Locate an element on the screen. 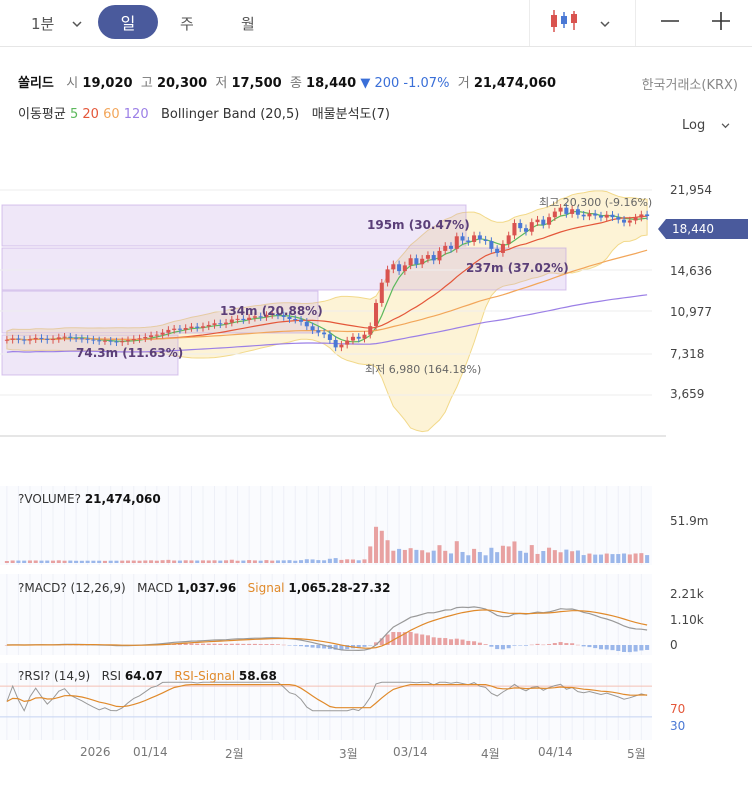 This screenshot has width=752, height=787. x-axis-label: 01/14 is located at coordinates (150, 752).